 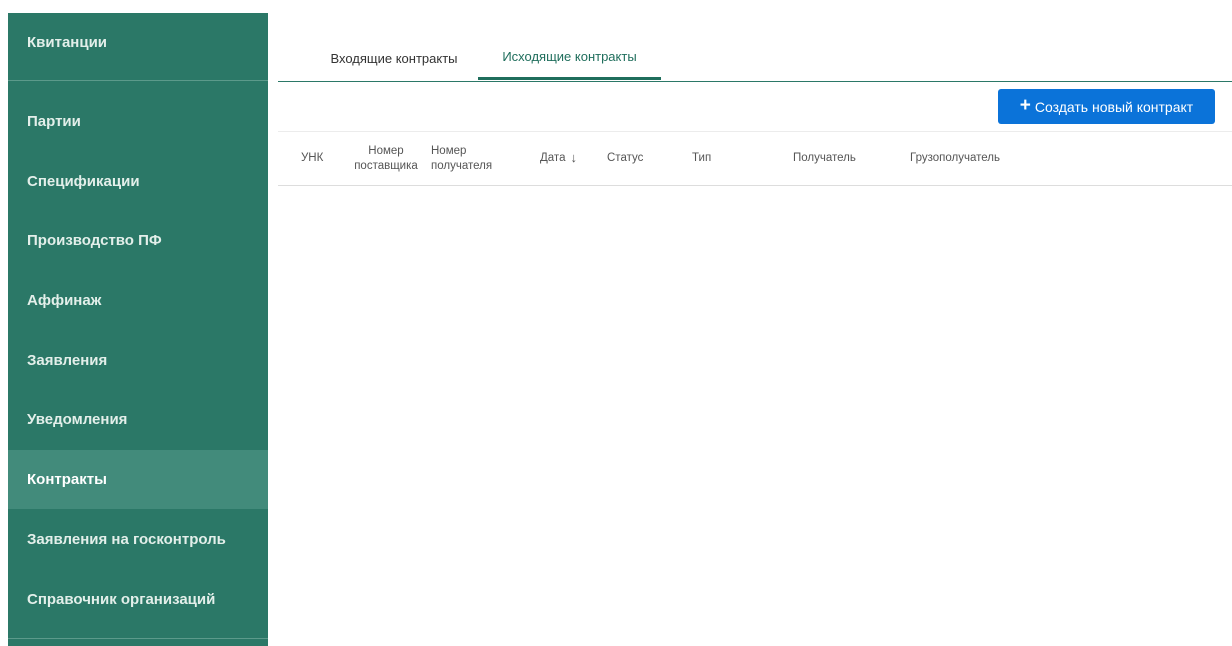 What do you see at coordinates (67, 479) in the screenshot?
I see `sidebar-item-label: Контракты` at bounding box center [67, 479].